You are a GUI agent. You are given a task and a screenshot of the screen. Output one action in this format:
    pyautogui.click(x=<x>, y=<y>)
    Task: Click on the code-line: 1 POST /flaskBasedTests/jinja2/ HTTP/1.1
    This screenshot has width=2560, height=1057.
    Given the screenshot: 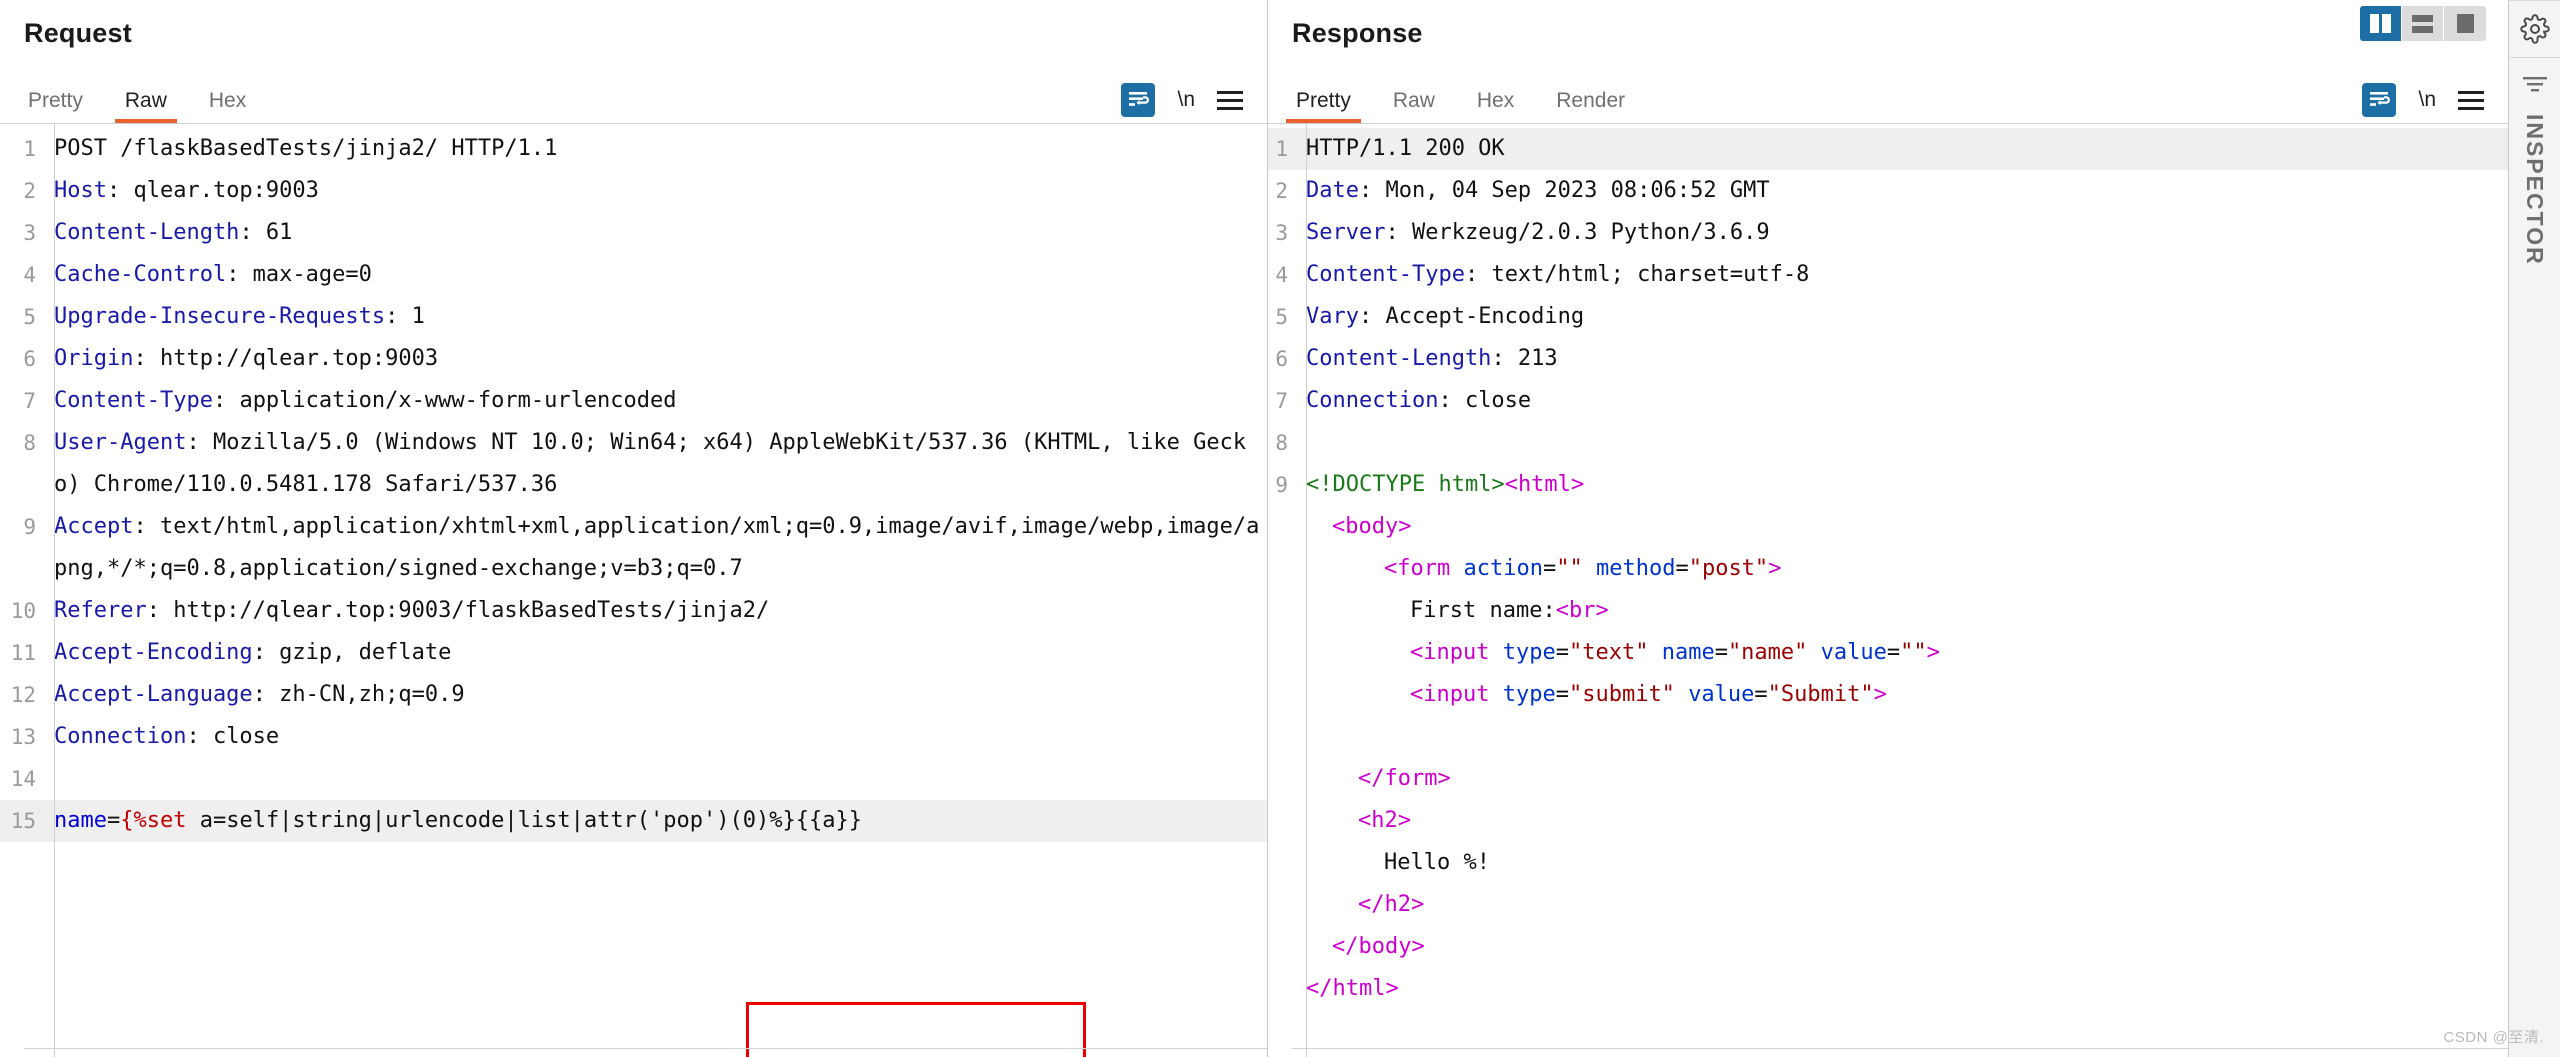 What is the action you would take?
    pyautogui.click(x=633, y=149)
    